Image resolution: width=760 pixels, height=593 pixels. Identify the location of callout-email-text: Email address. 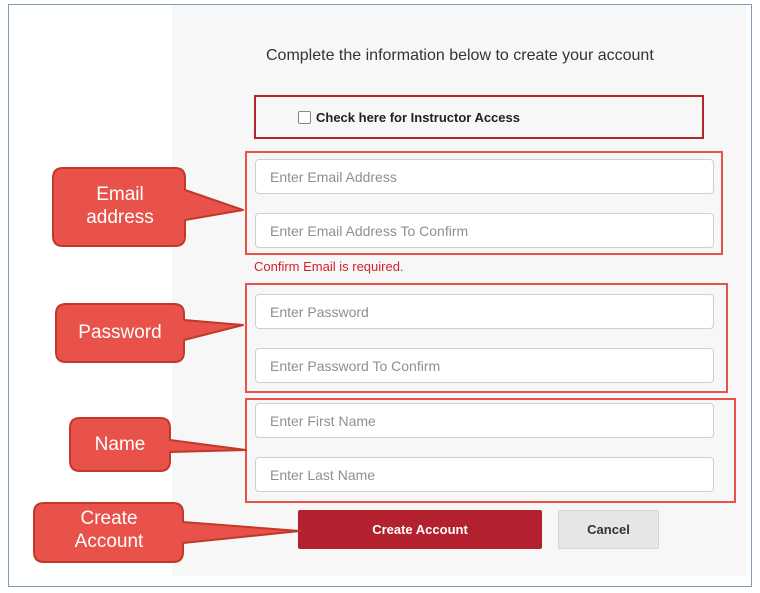
(120, 206).